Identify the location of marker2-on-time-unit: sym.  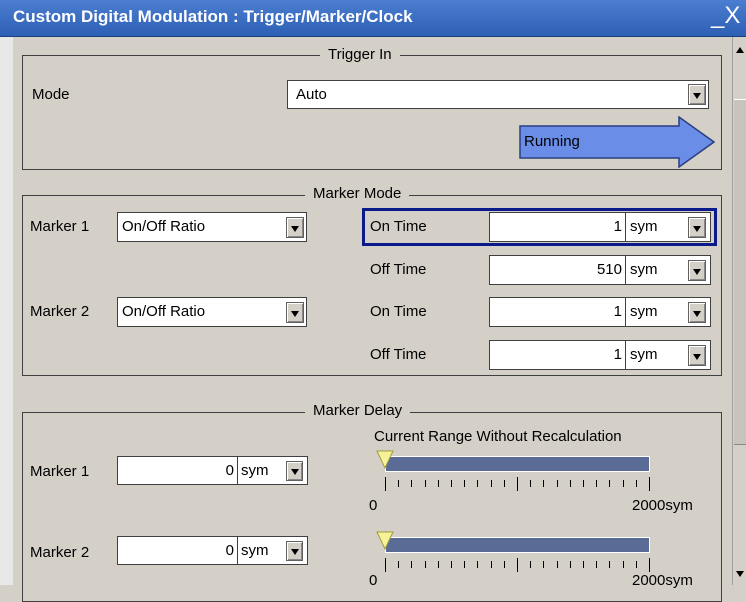
(668, 312).